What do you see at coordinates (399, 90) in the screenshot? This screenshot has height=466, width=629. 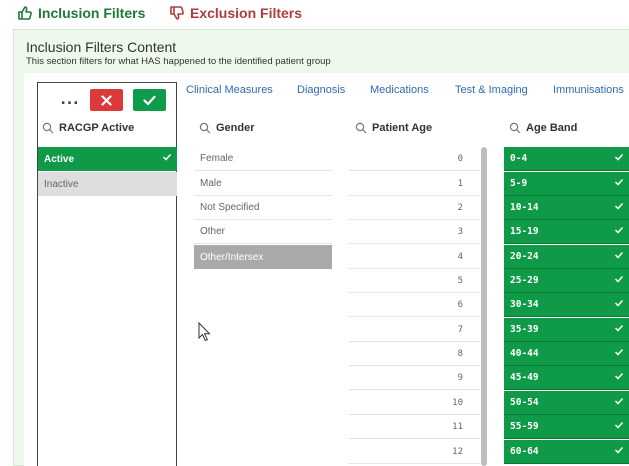 I see `tab-medications: Medications` at bounding box center [399, 90].